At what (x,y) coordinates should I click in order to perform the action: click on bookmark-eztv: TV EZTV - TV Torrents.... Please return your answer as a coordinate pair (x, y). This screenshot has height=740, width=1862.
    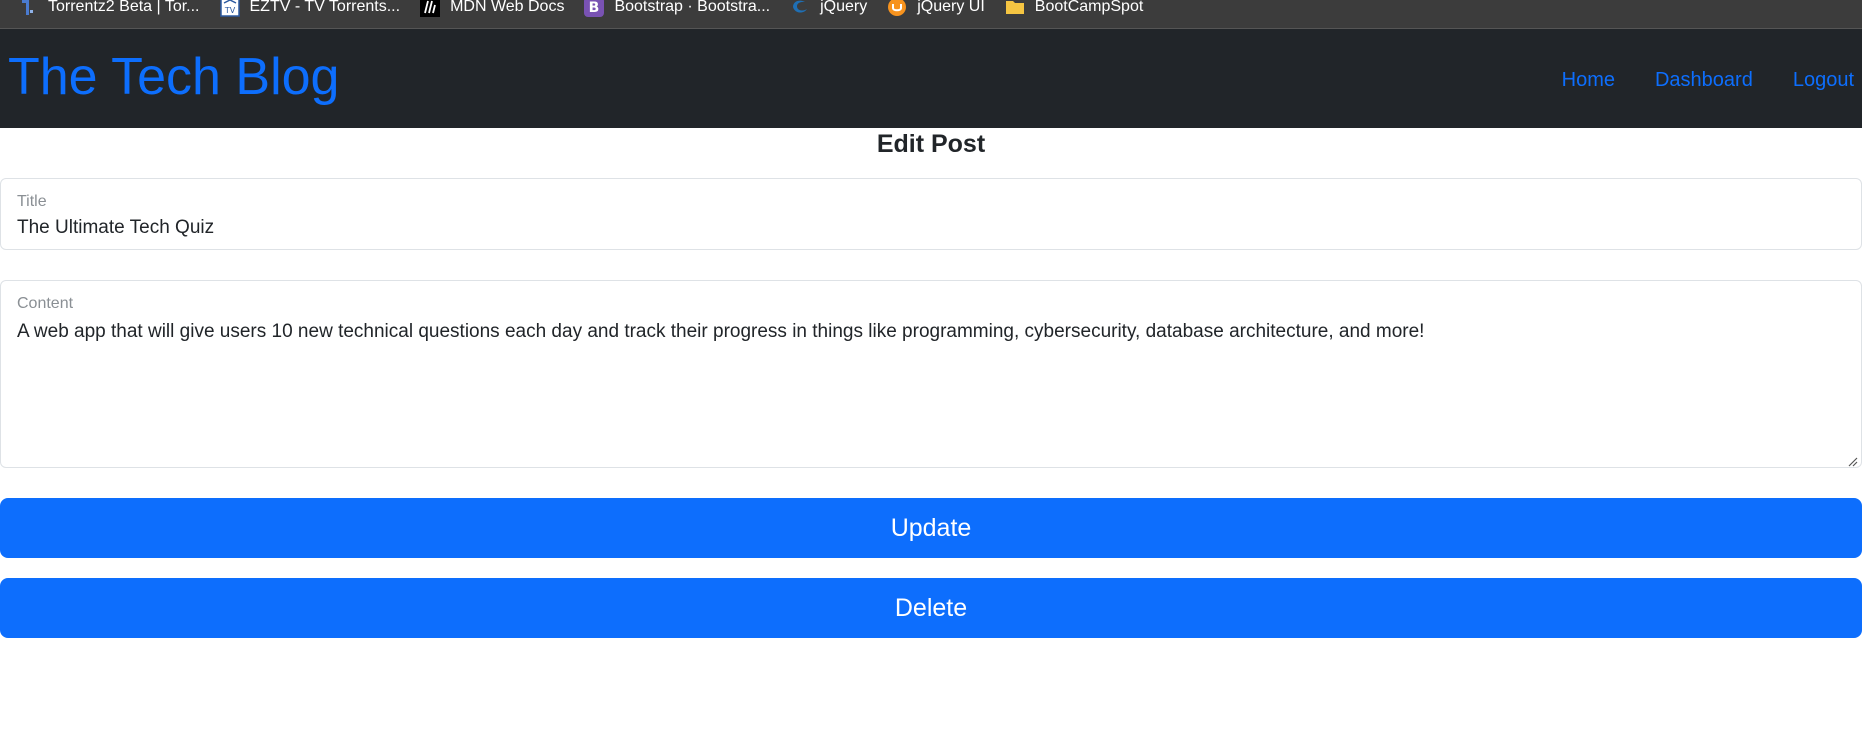
    Looking at the image, I should click on (310, 11).